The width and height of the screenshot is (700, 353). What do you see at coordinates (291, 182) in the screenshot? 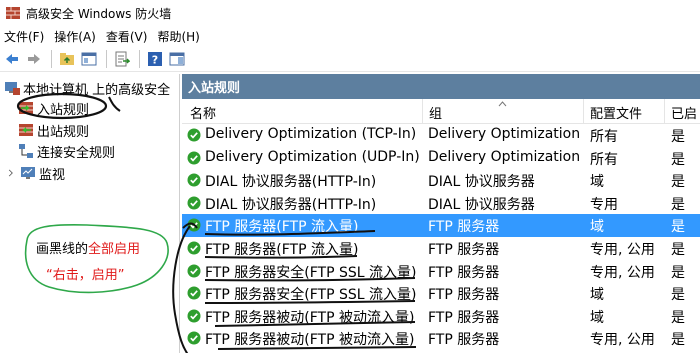
I see `rule-name: DIAL 协议服务器(HTTP-In)` at bounding box center [291, 182].